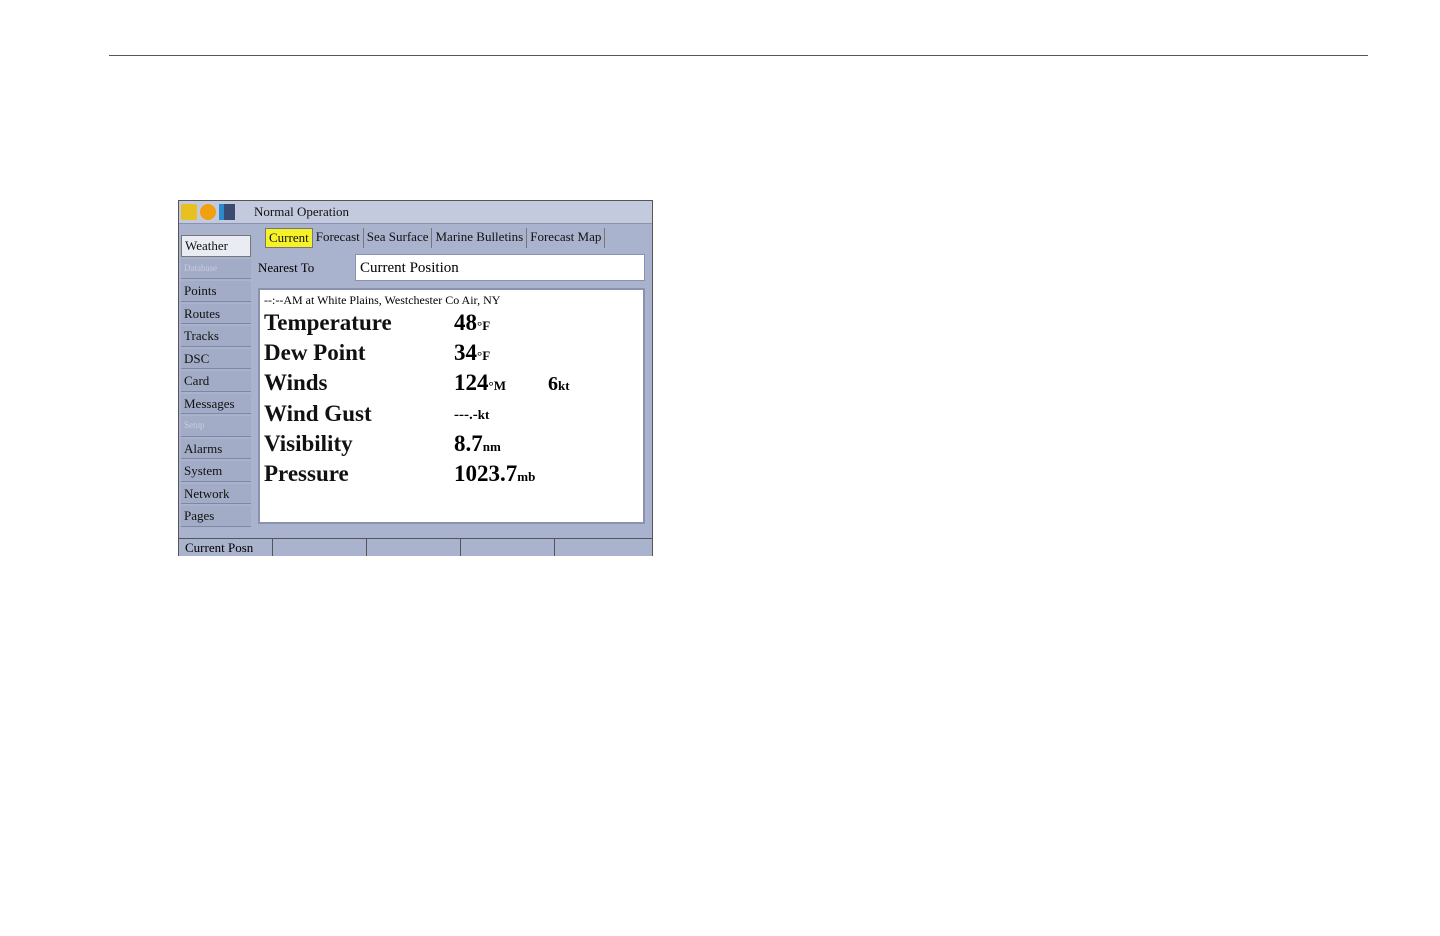  I want to click on title-bar: Normal Operation, so click(415, 212).